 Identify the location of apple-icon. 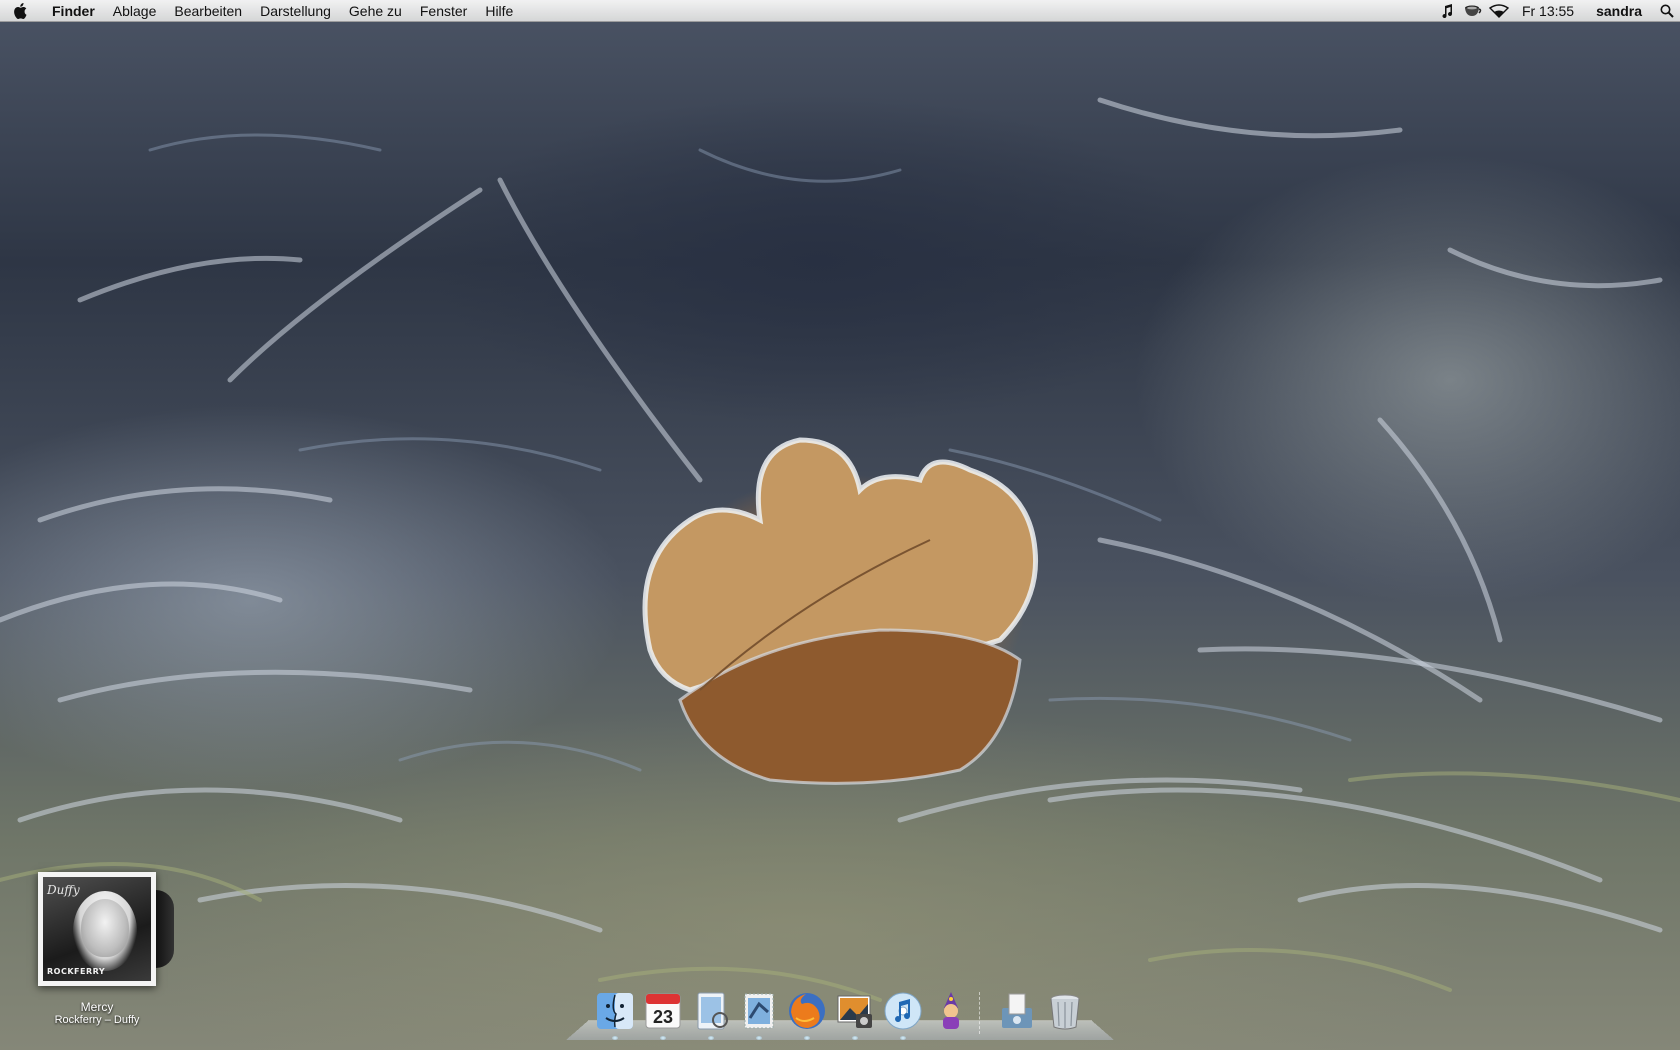
(20, 11).